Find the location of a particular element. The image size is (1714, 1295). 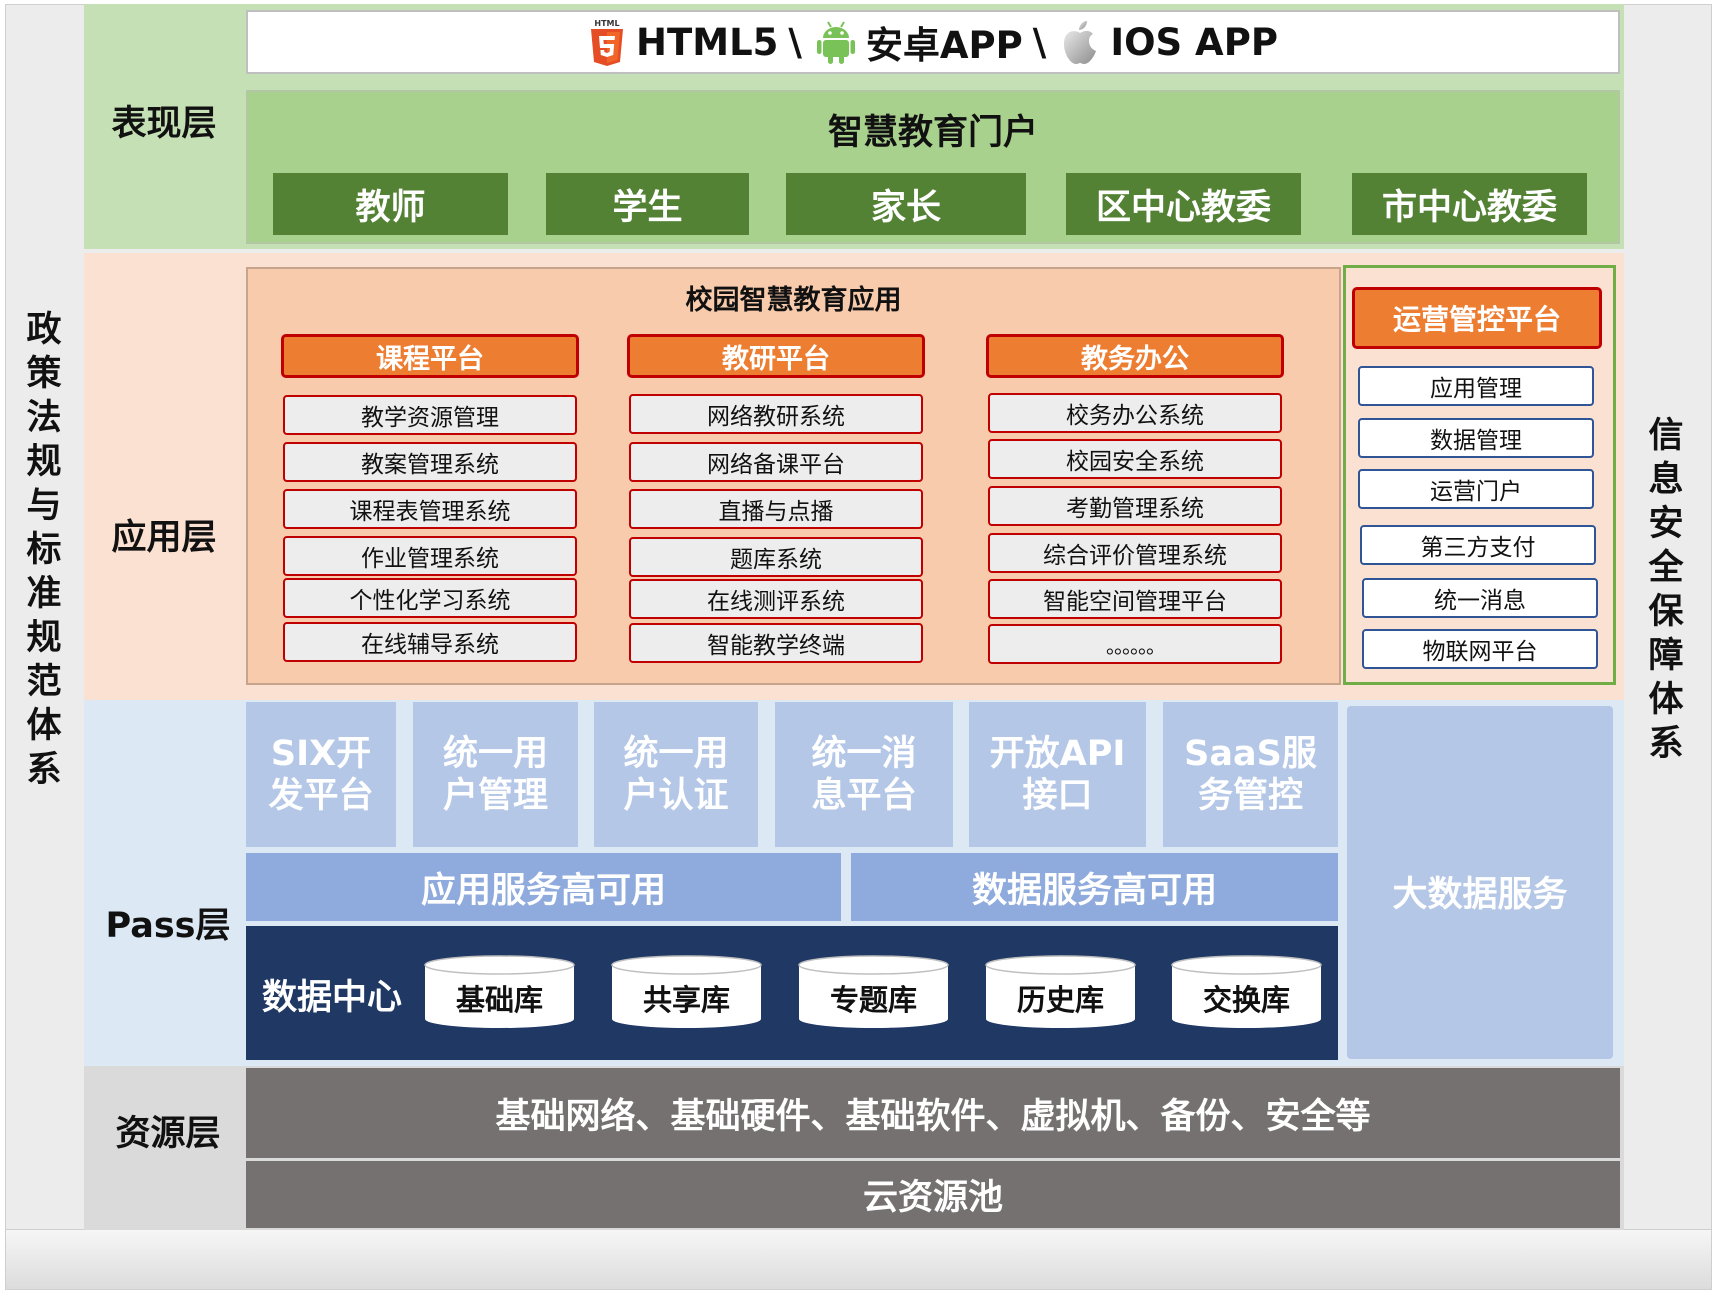

database-history: 历史库 is located at coordinates (1060, 992).